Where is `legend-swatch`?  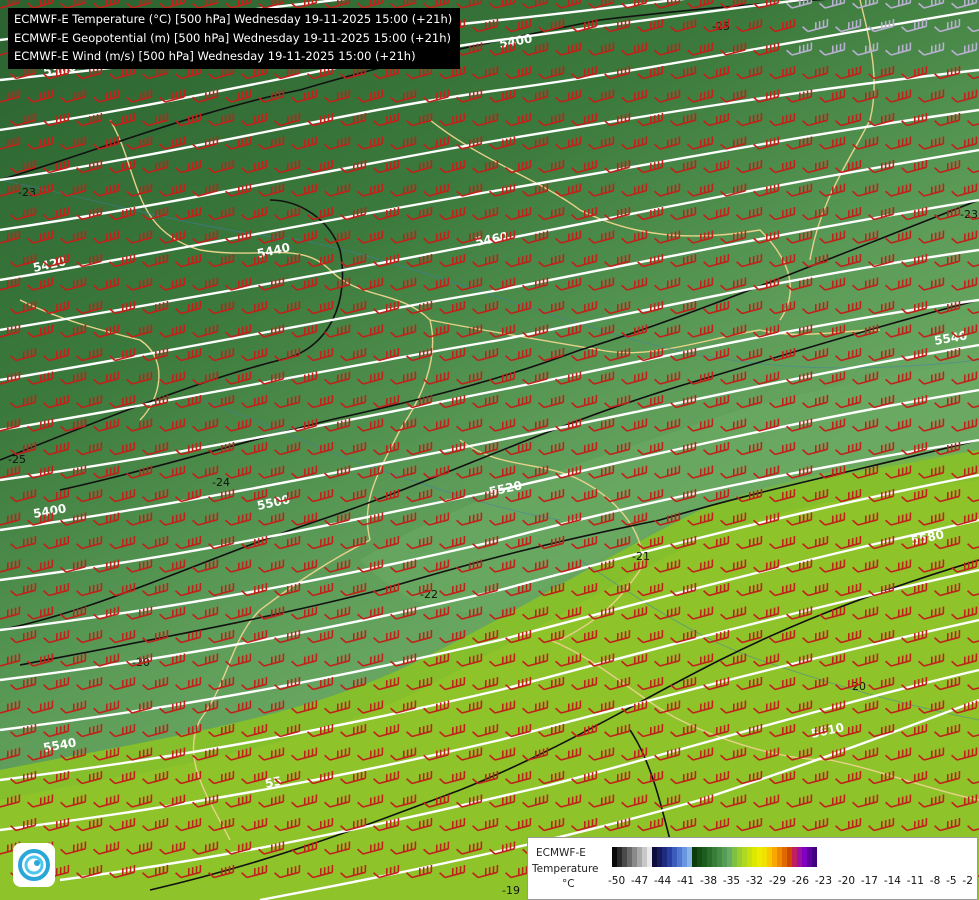 legend-swatch is located at coordinates (814, 857).